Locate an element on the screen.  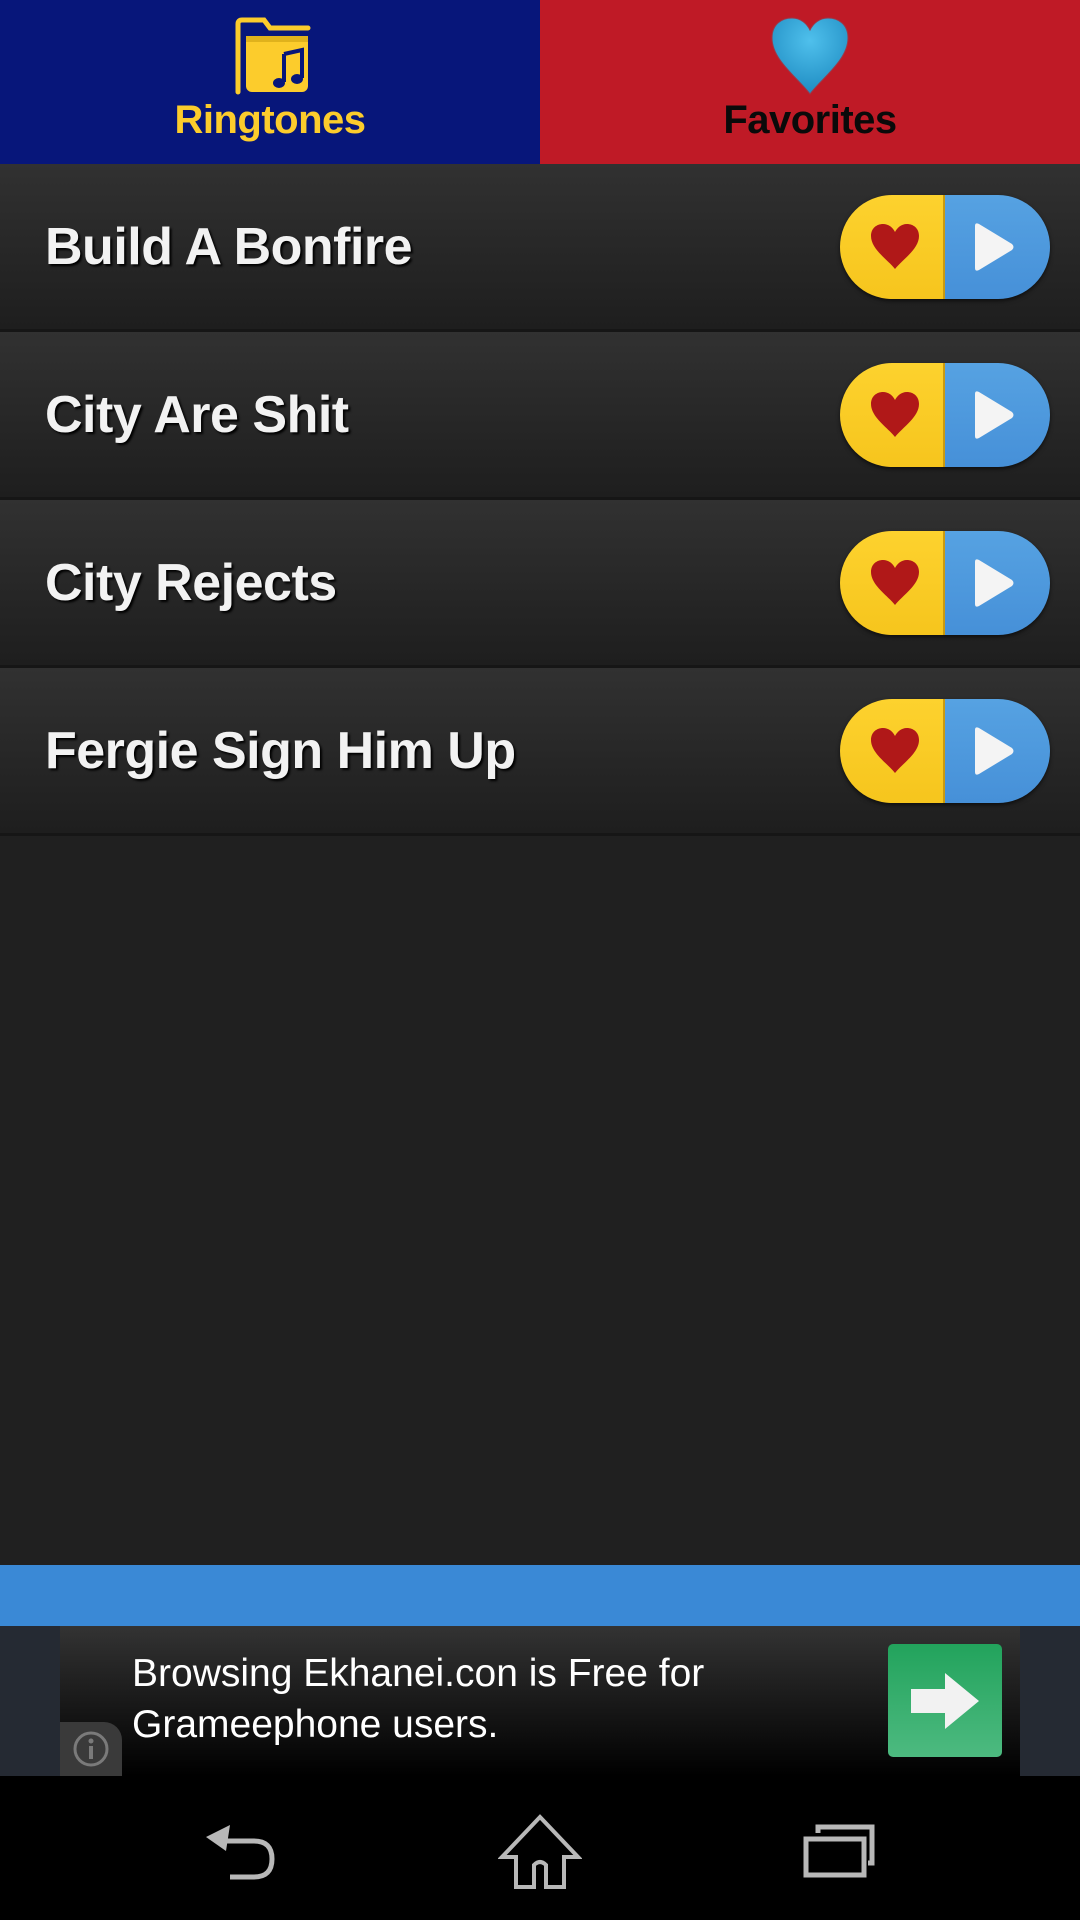
ad-go-button is located at coordinates (945, 1700).